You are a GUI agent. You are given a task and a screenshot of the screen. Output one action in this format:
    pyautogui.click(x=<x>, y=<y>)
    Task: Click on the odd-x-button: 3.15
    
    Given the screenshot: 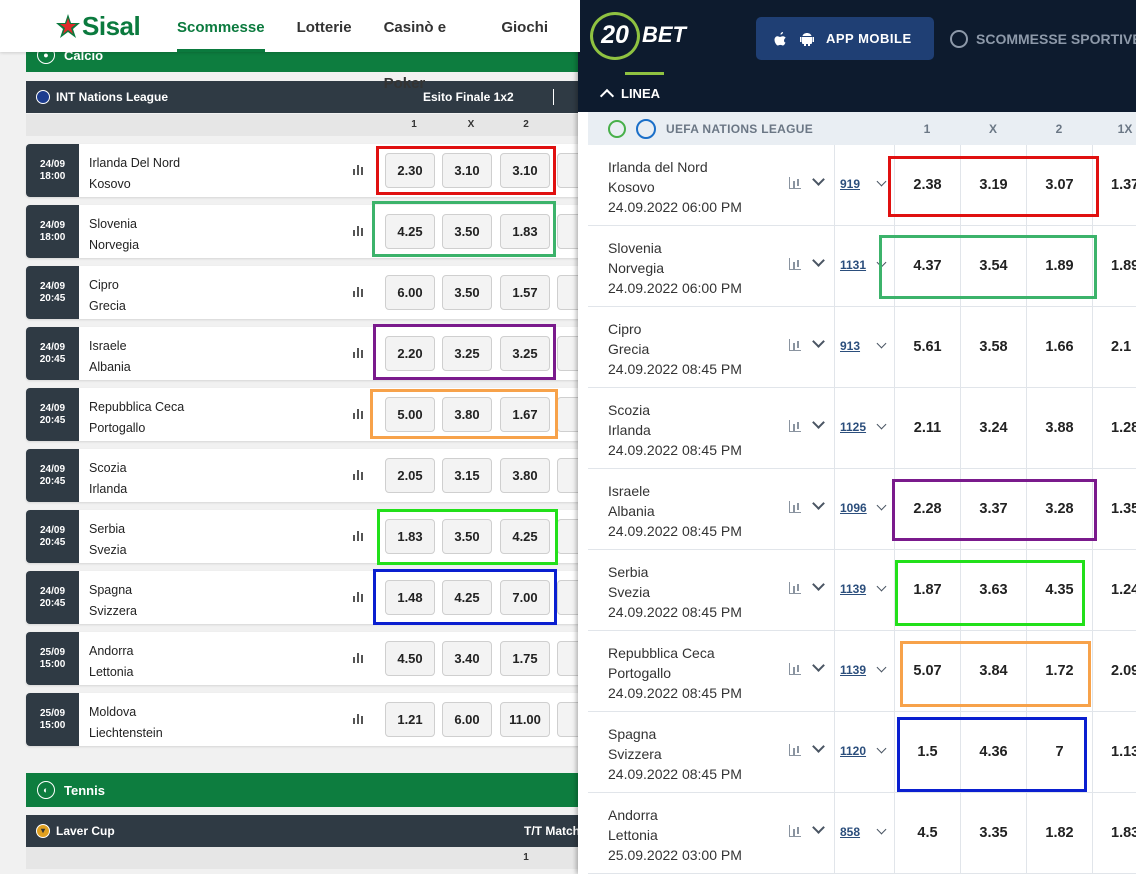 What is the action you would take?
    pyautogui.click(x=467, y=475)
    